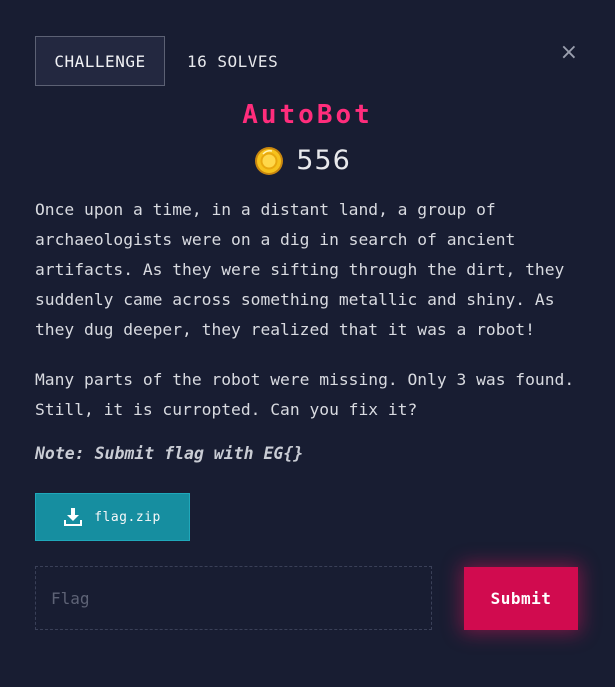  Describe the element at coordinates (307, 115) in the screenshot. I see `challenge-title: AutoBot` at that location.